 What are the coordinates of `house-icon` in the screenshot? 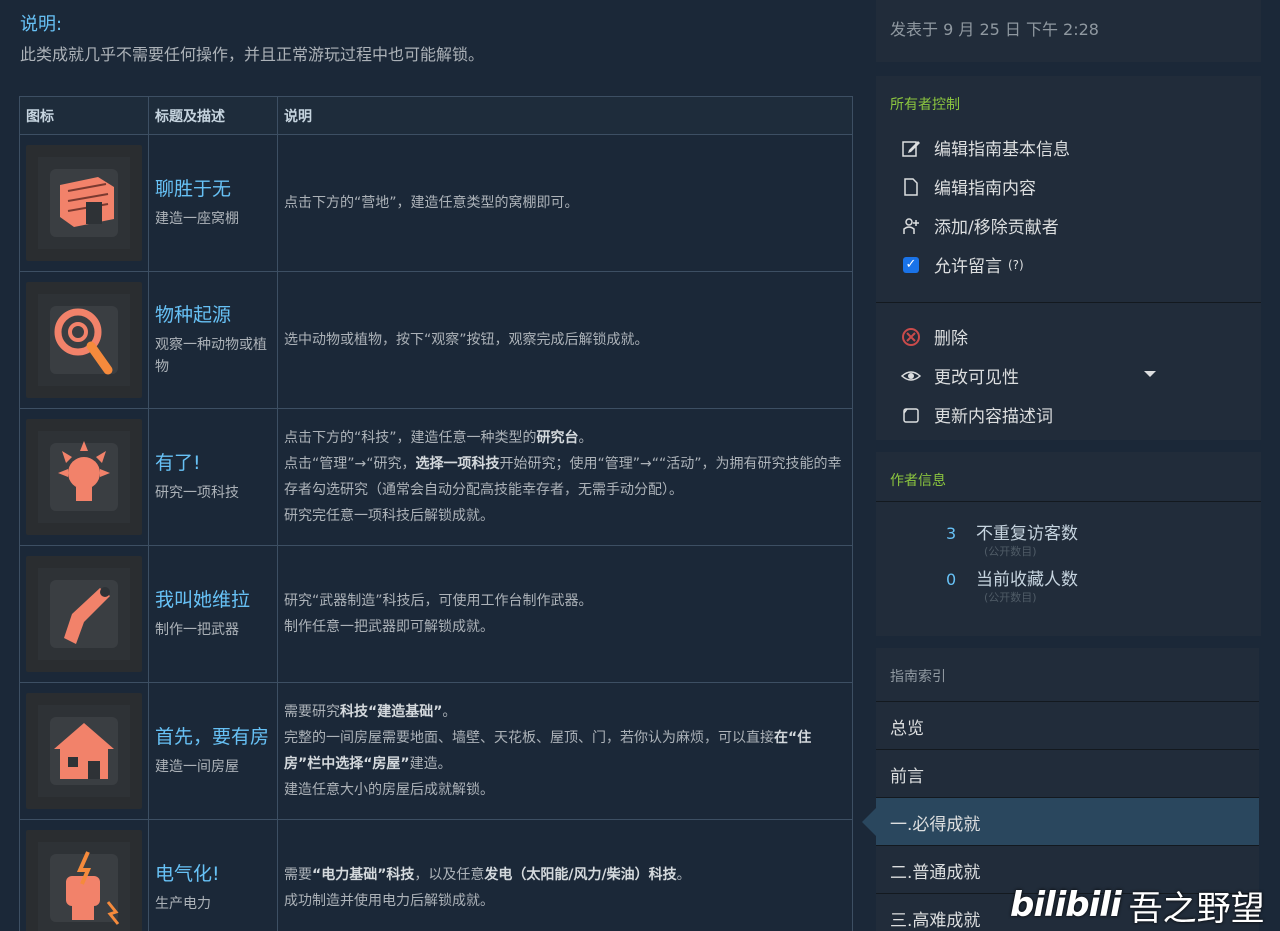 It's located at (84, 751).